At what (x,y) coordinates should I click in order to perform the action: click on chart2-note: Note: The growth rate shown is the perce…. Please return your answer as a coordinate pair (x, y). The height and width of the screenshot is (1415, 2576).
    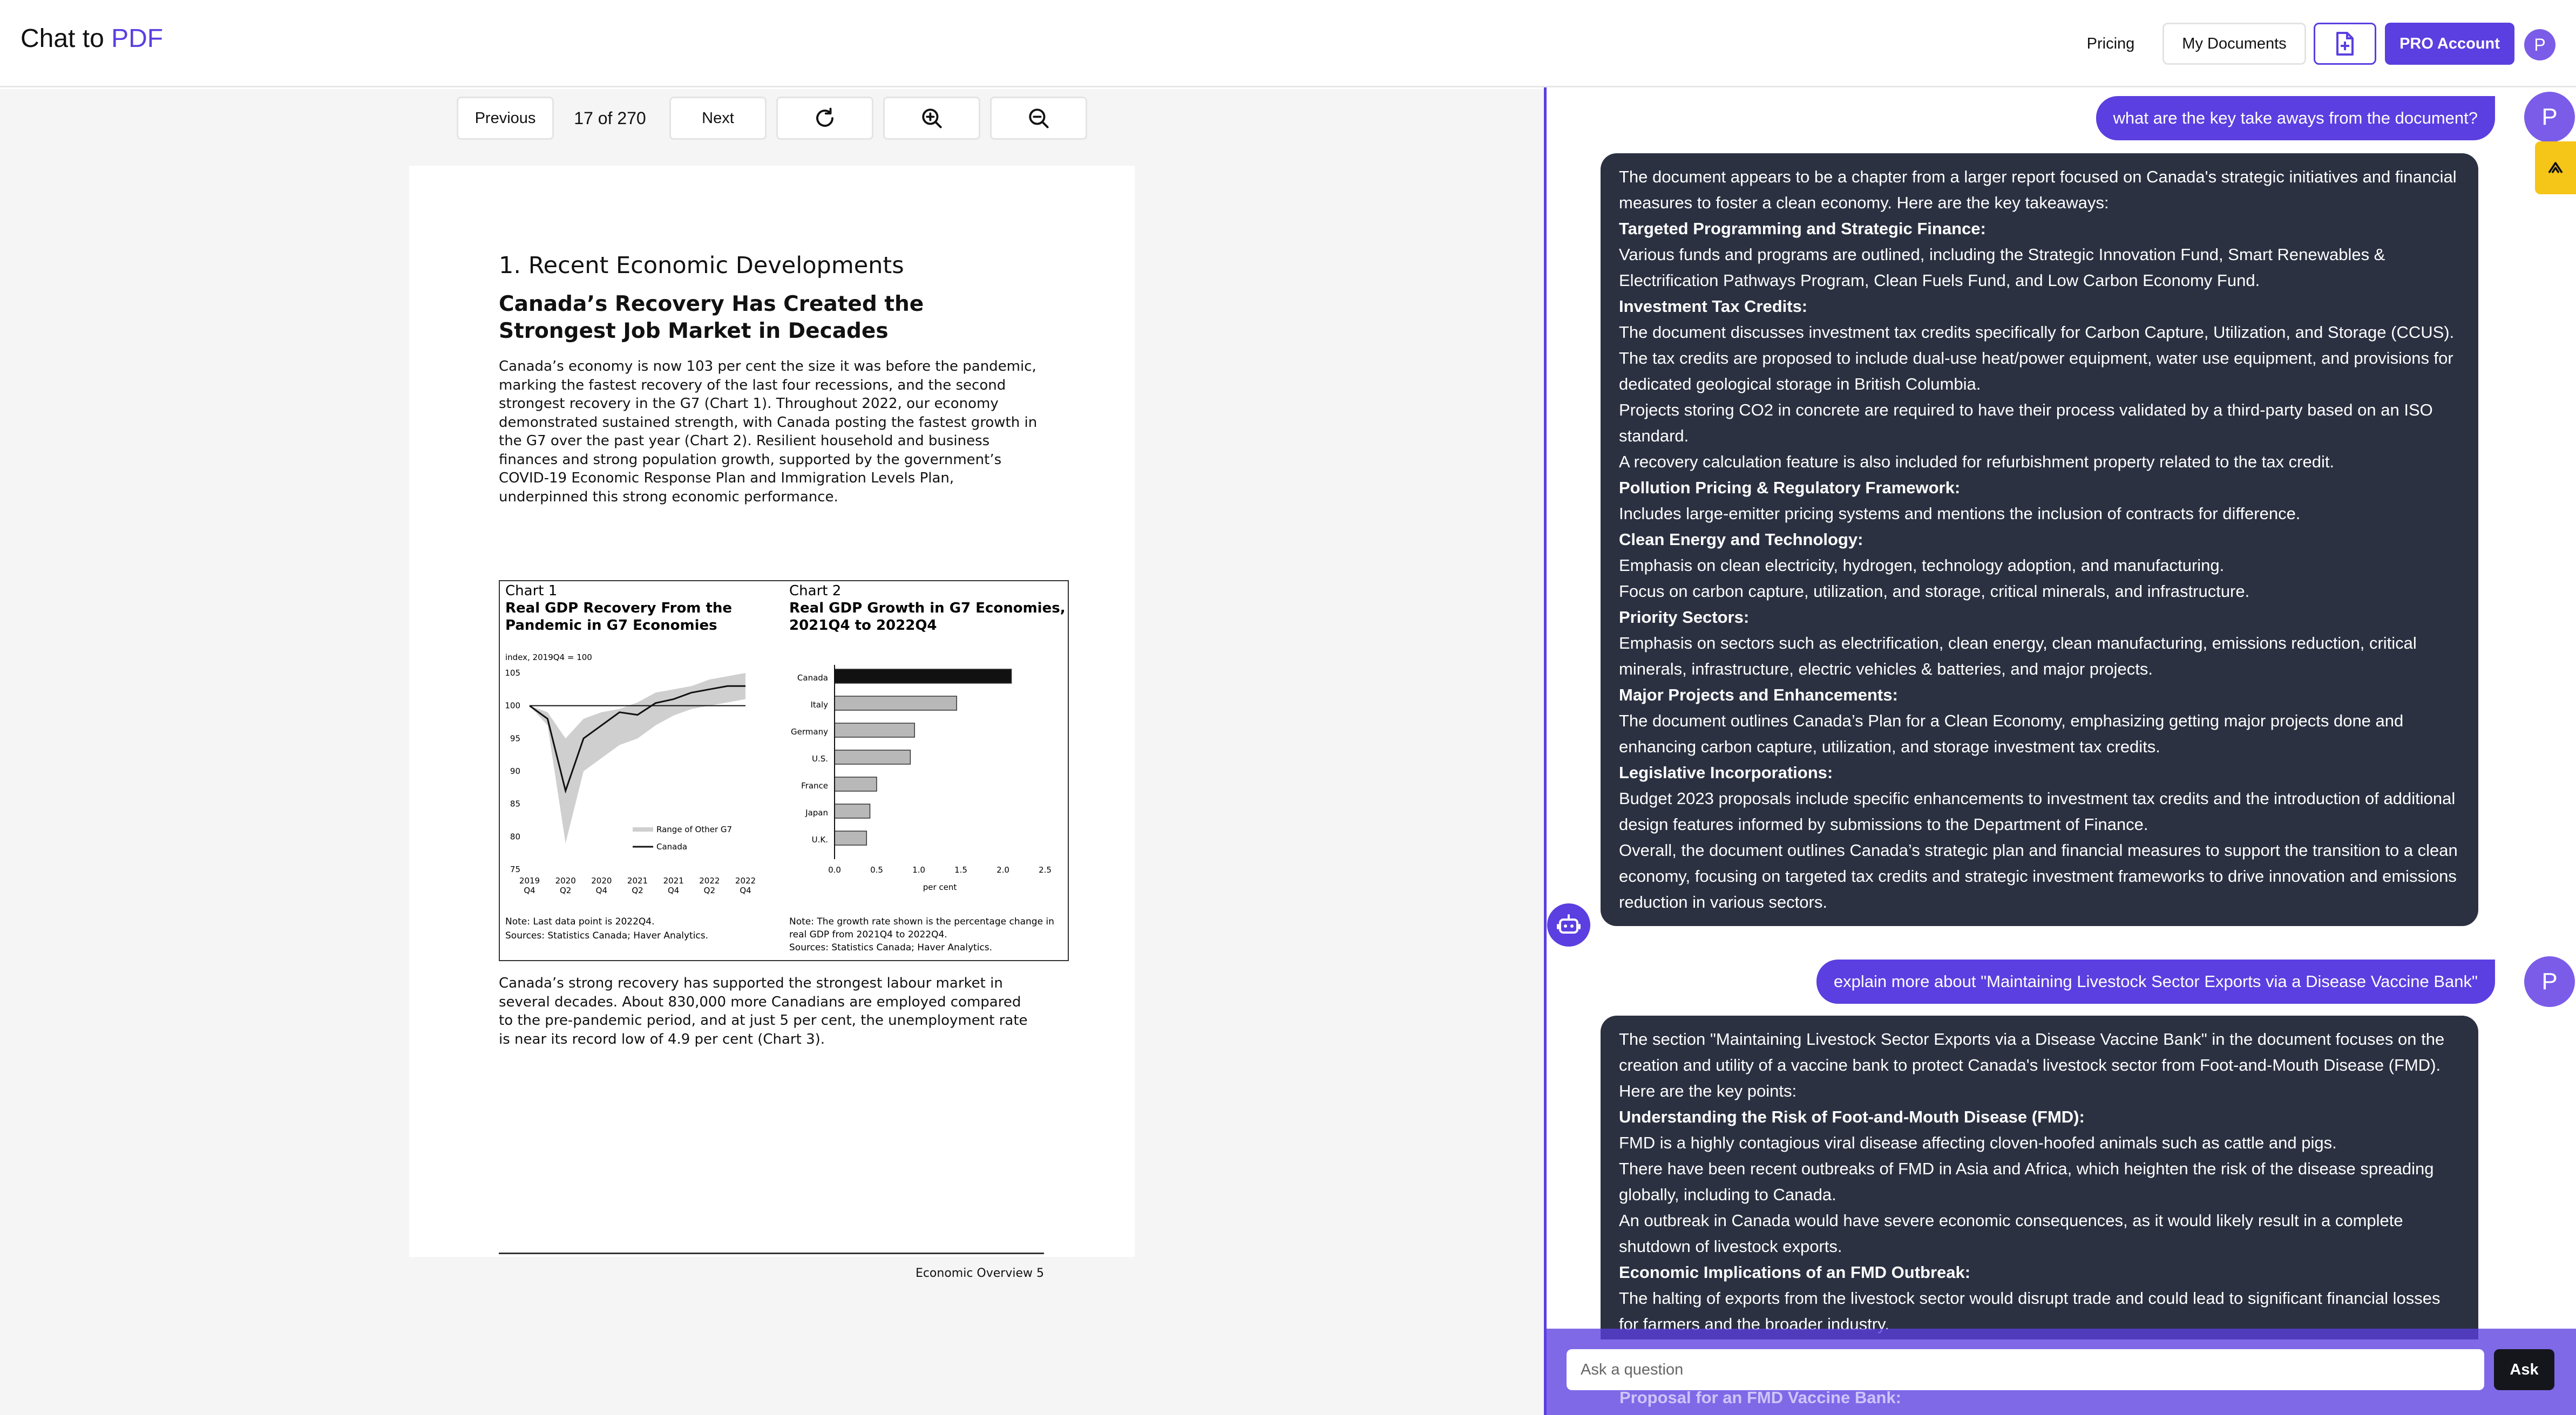
    Looking at the image, I should click on (922, 921).